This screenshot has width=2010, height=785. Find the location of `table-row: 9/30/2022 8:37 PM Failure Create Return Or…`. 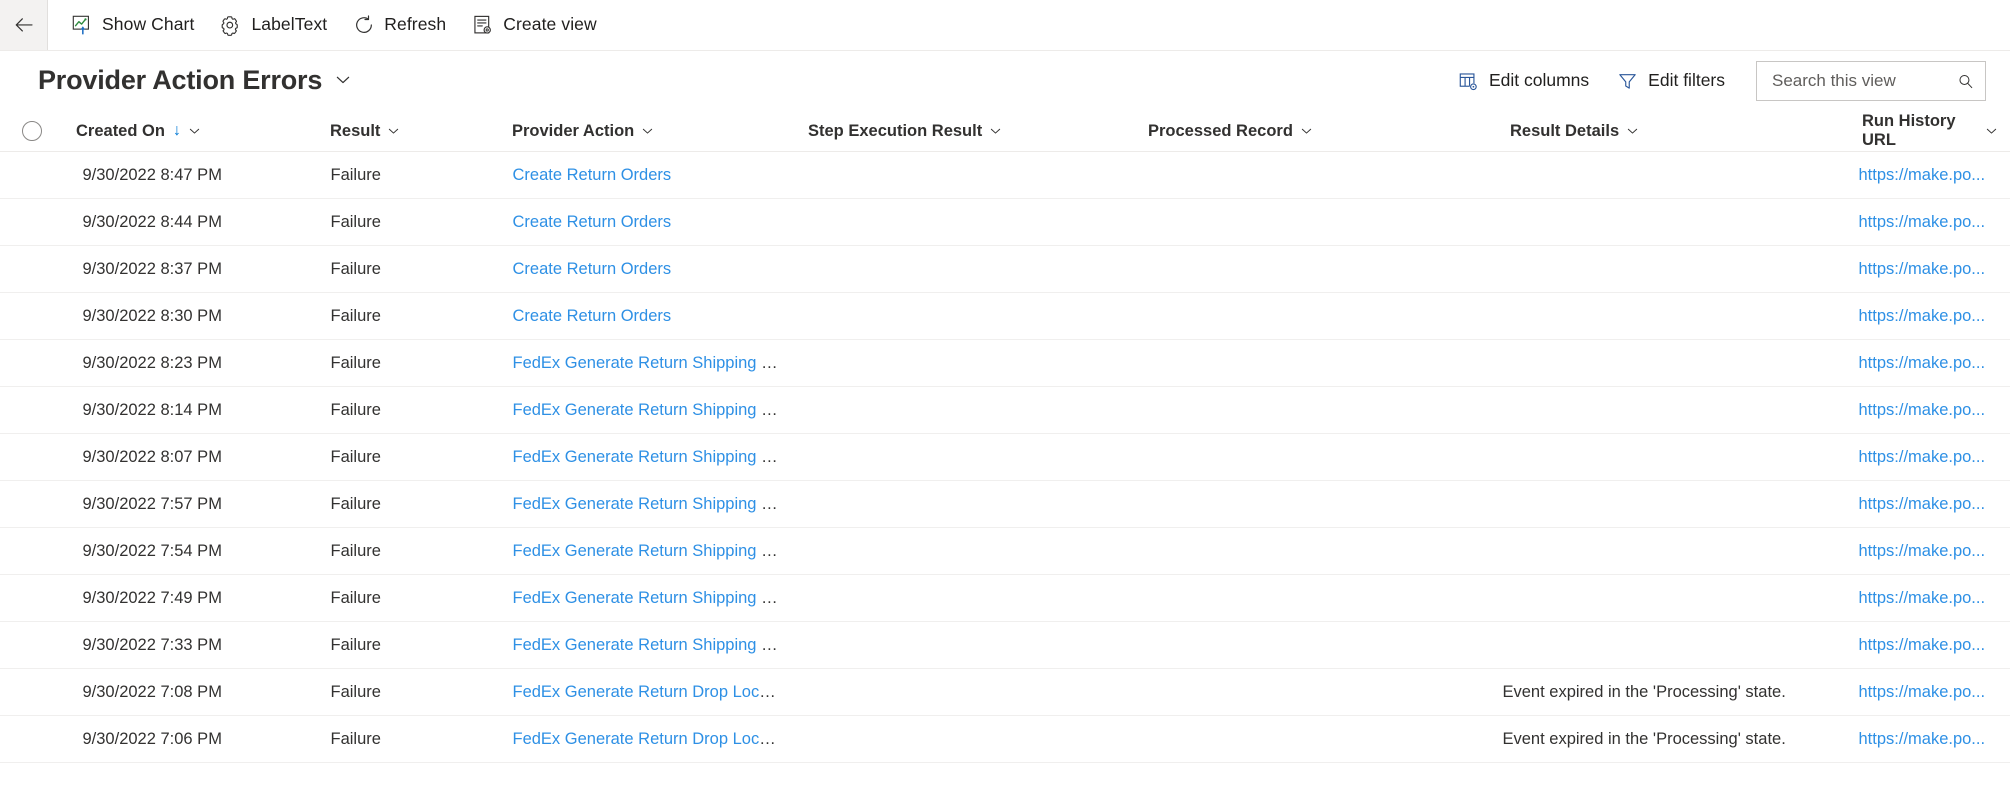

table-row: 9/30/2022 8:37 PM Failure Create Return Or… is located at coordinates (1005, 269).